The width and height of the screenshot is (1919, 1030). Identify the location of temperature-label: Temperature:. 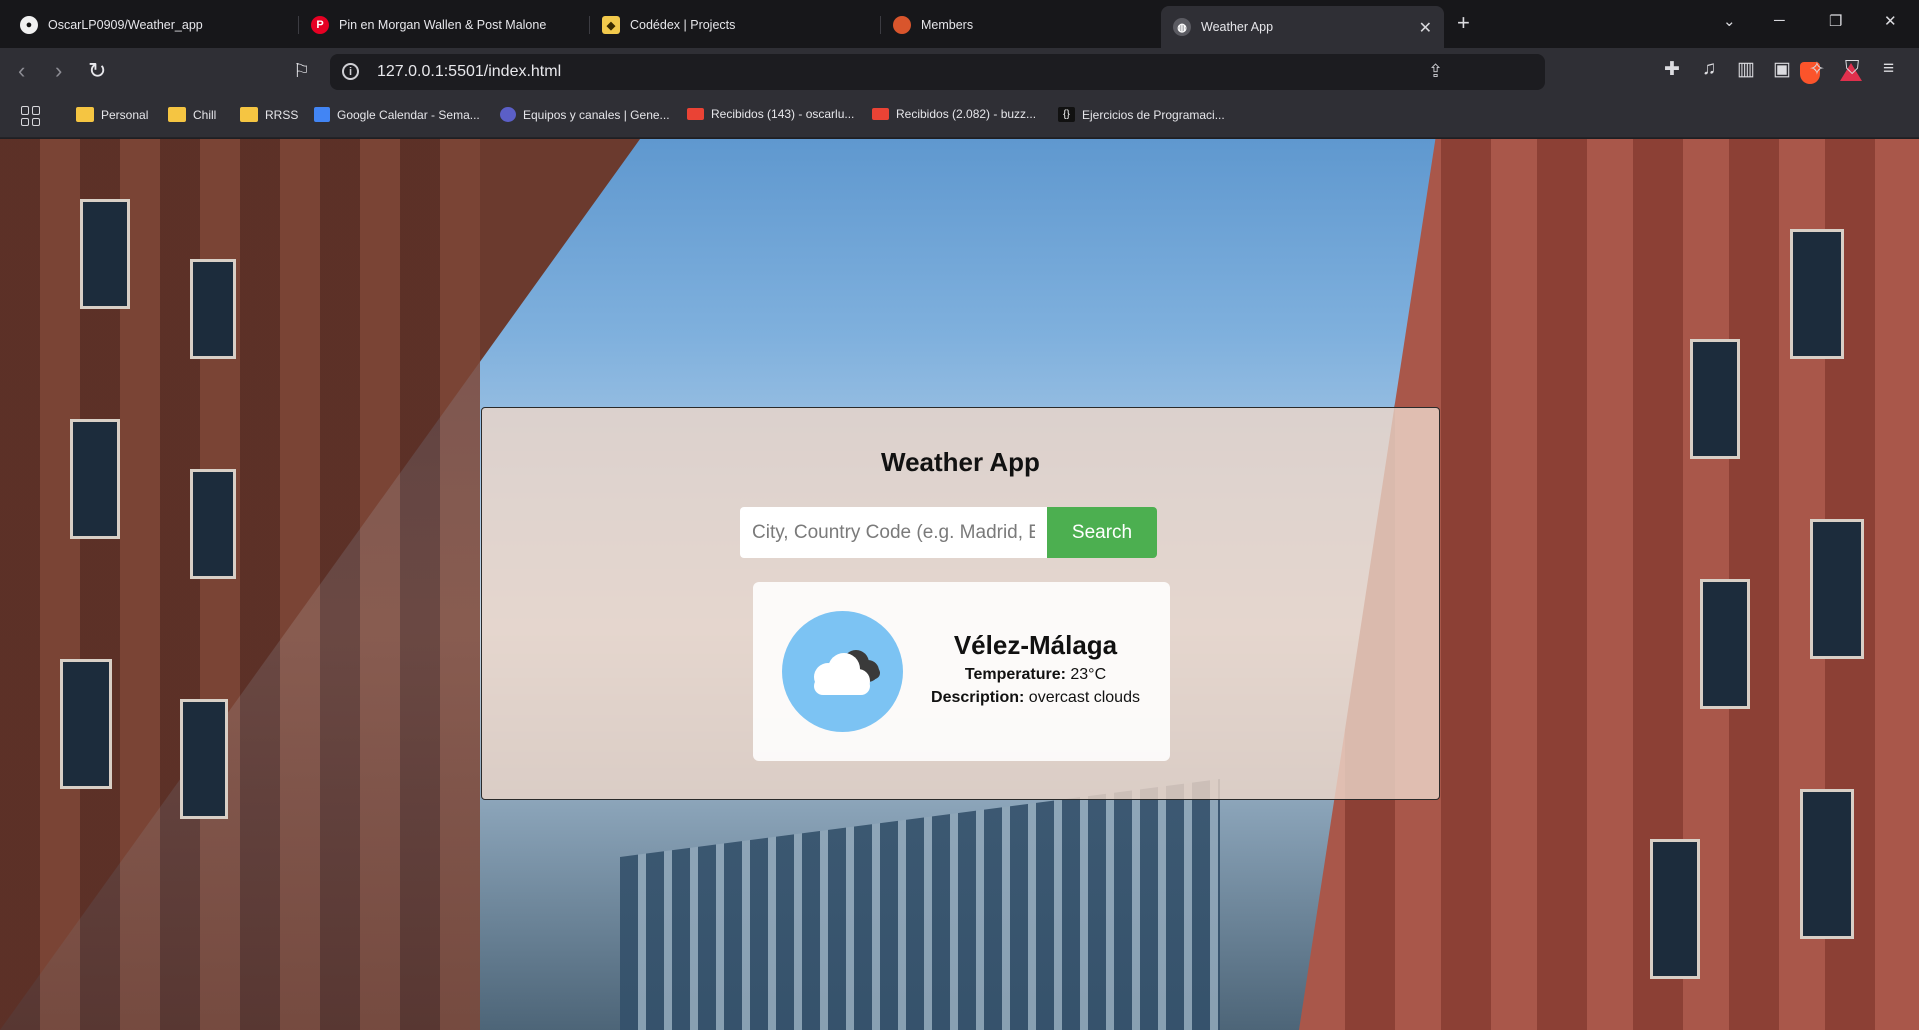
(1015, 674).